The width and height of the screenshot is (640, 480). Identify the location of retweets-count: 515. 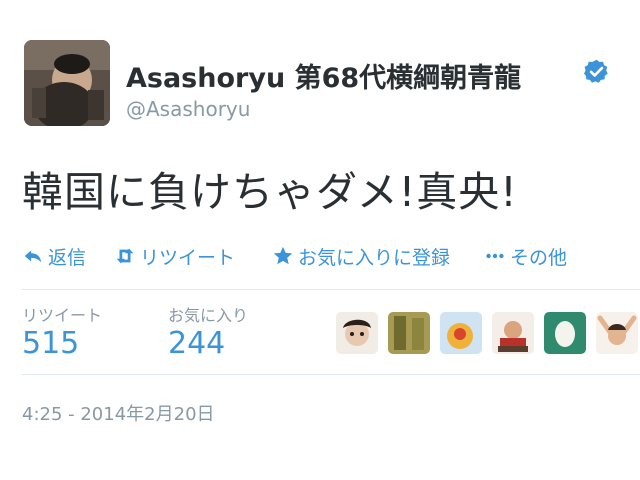
(50, 343).